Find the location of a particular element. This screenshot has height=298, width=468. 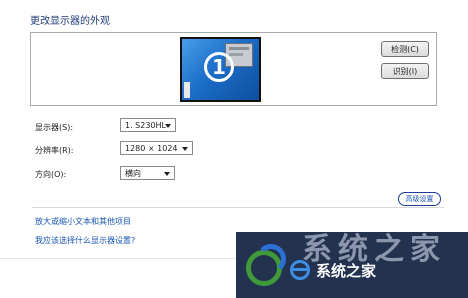

monitor-1-thumbnail: 1 is located at coordinates (220, 69).